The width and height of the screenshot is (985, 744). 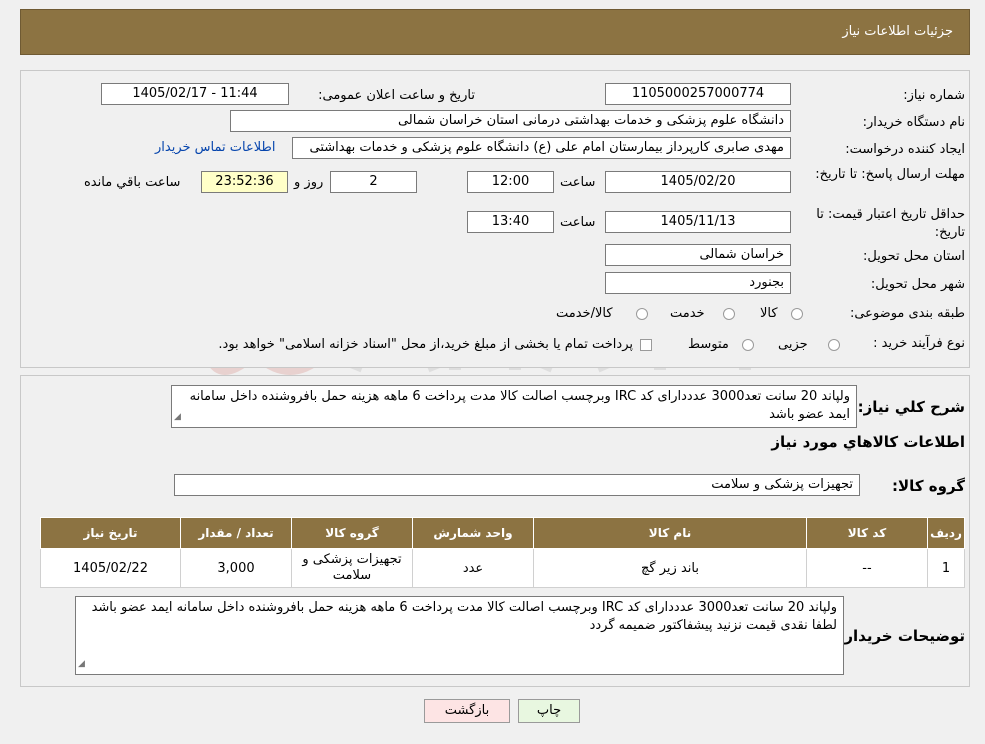 What do you see at coordinates (901, 636) in the screenshot?
I see `buyer-notes-label: توضیحات خریدار:` at bounding box center [901, 636].